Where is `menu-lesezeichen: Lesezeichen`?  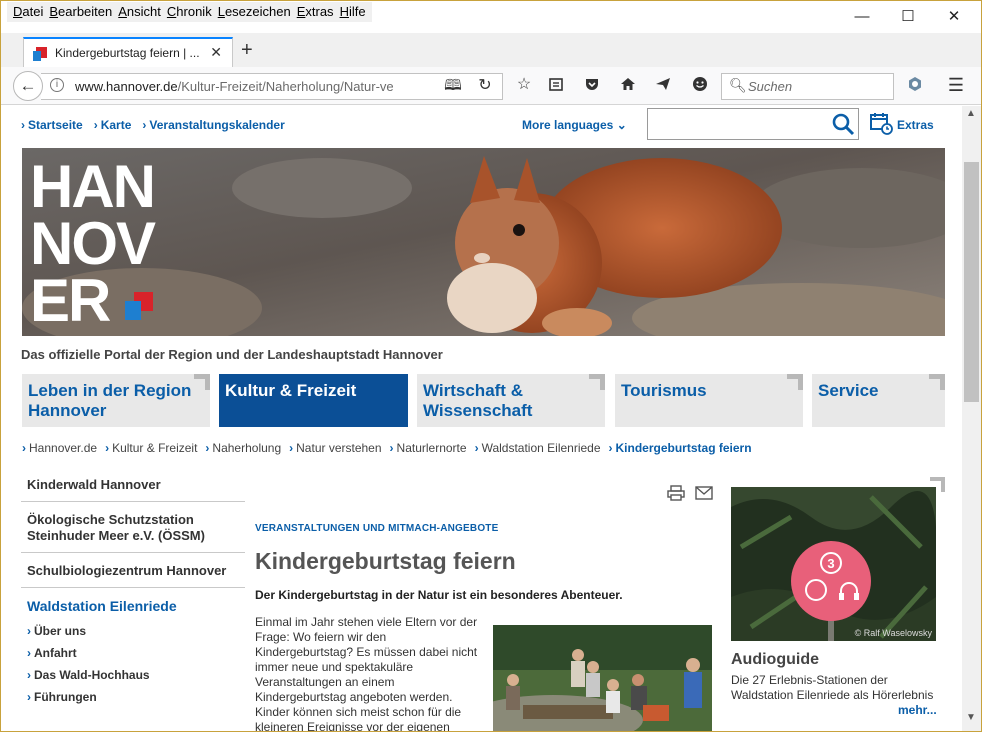 menu-lesezeichen: Lesezeichen is located at coordinates (254, 12).